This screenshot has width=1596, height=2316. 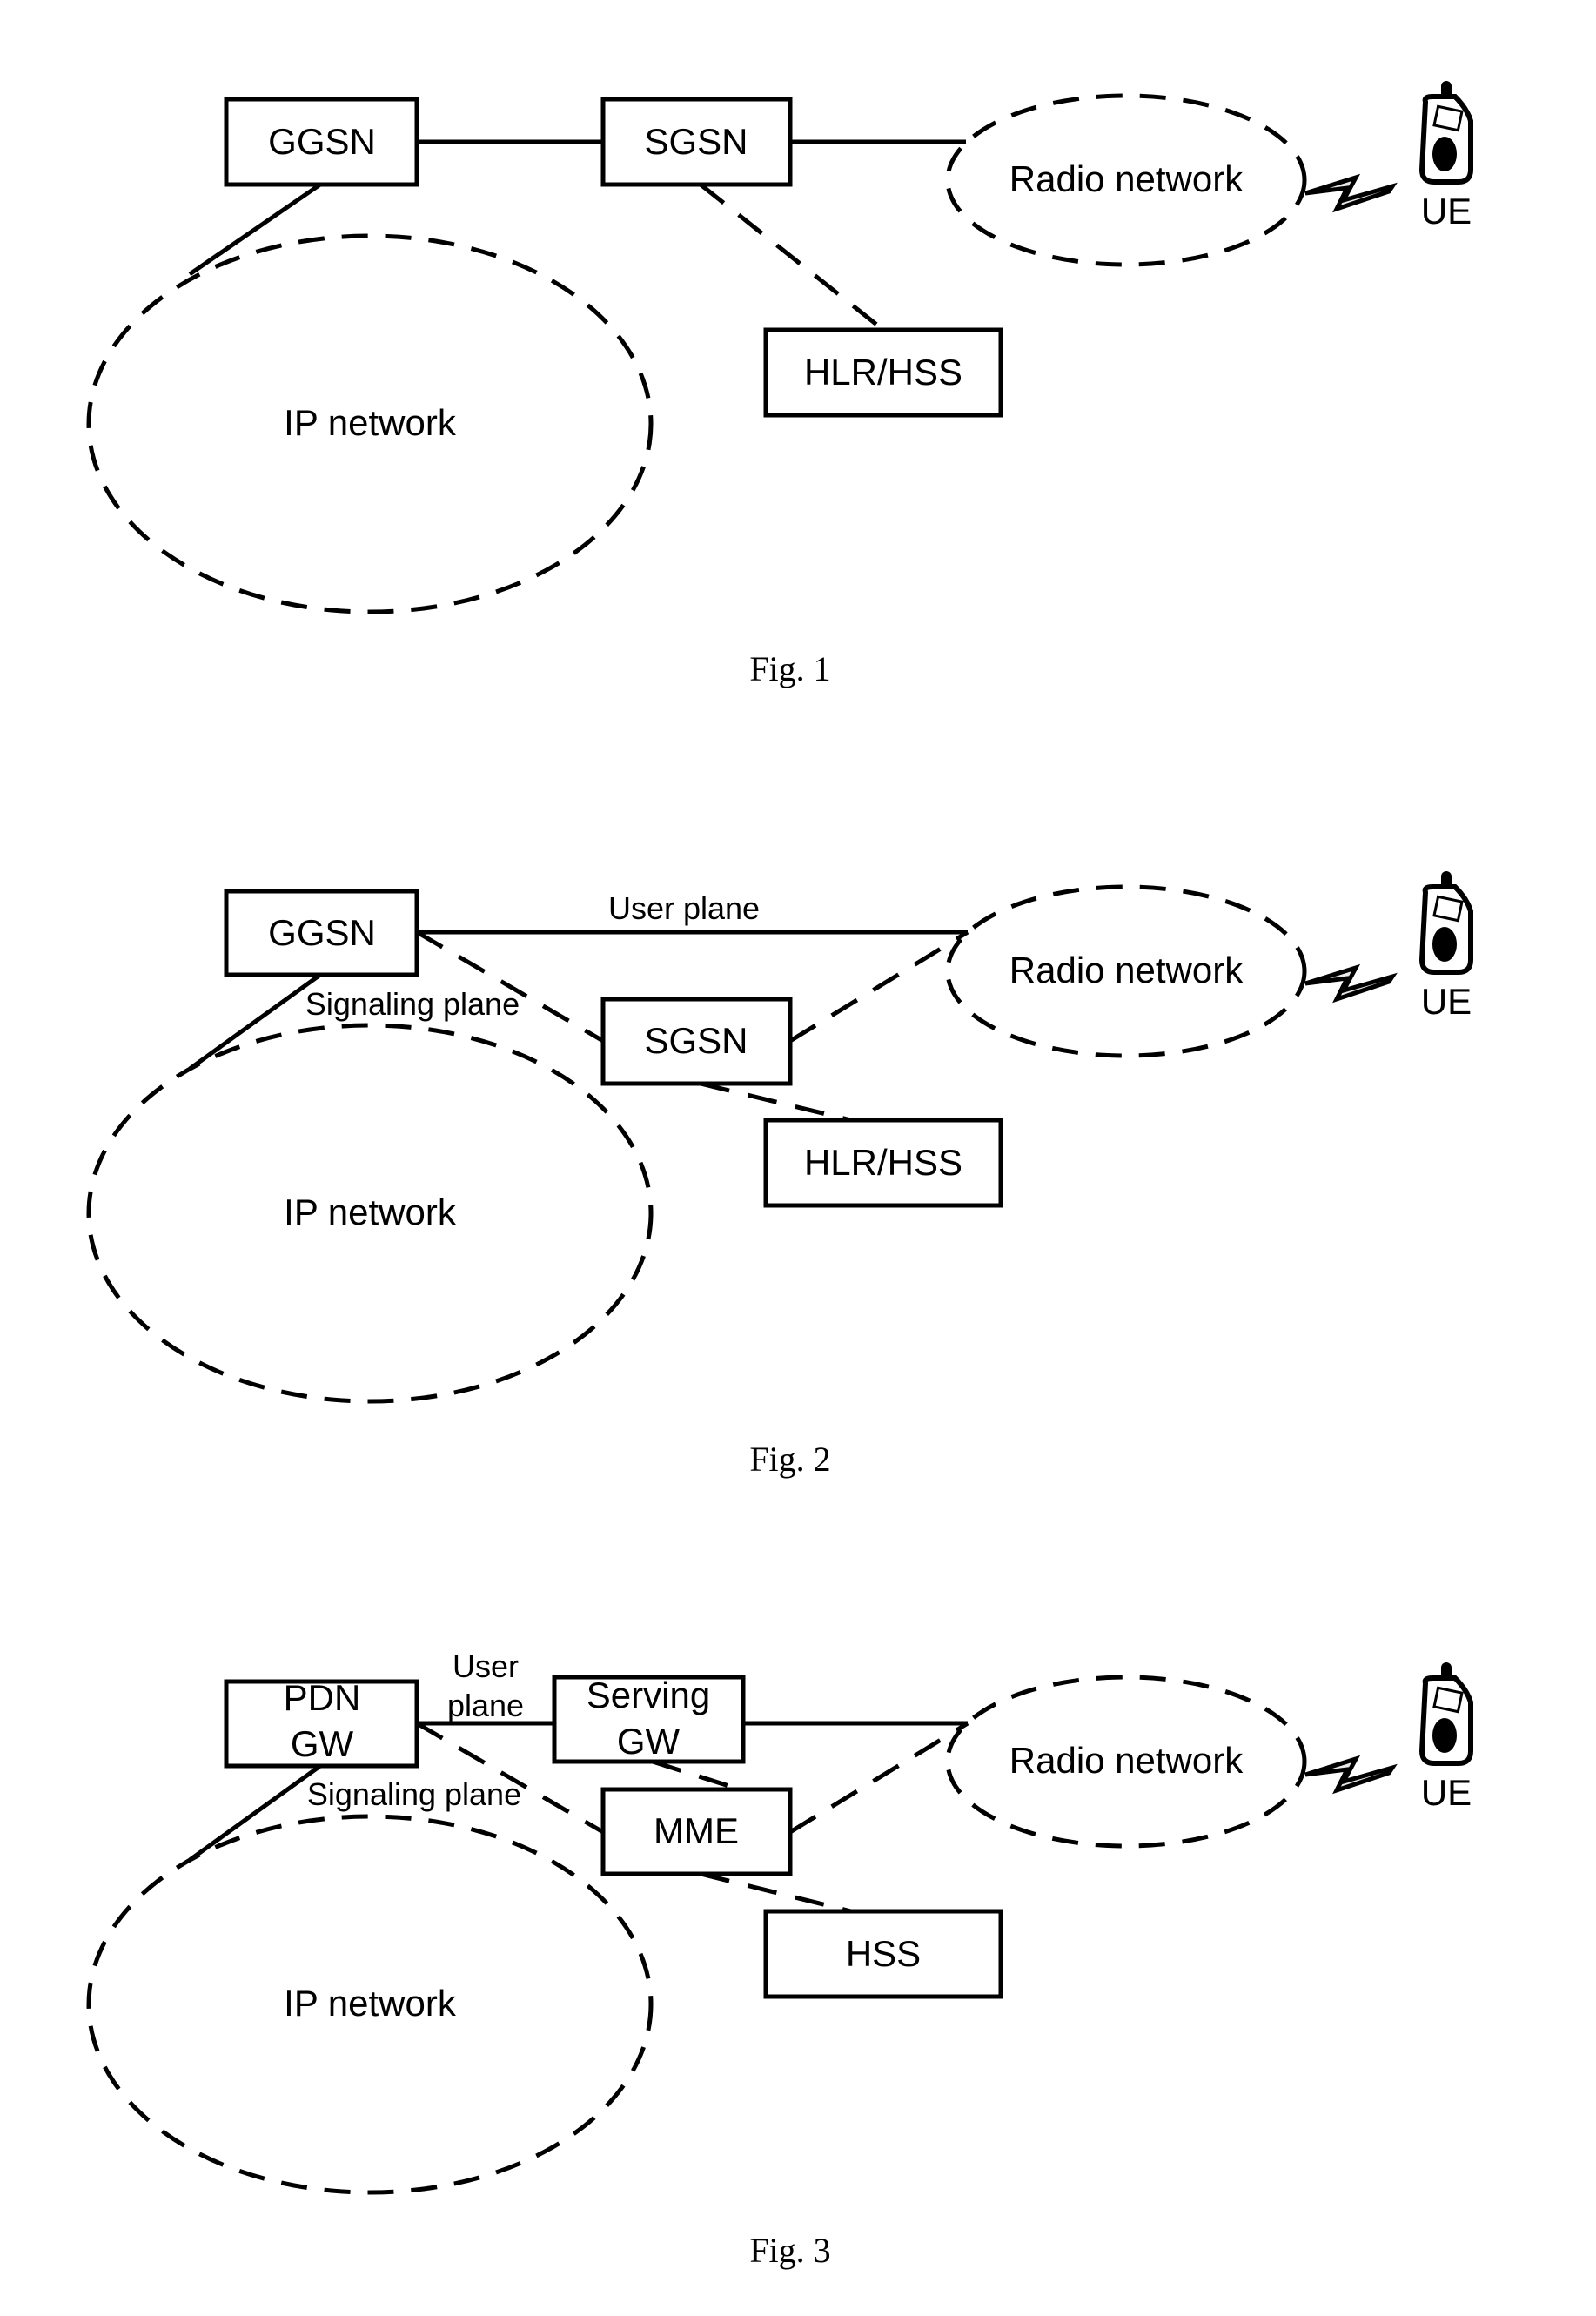 I want to click on figure-caption: Fig. 3, so click(x=789, y=2250).